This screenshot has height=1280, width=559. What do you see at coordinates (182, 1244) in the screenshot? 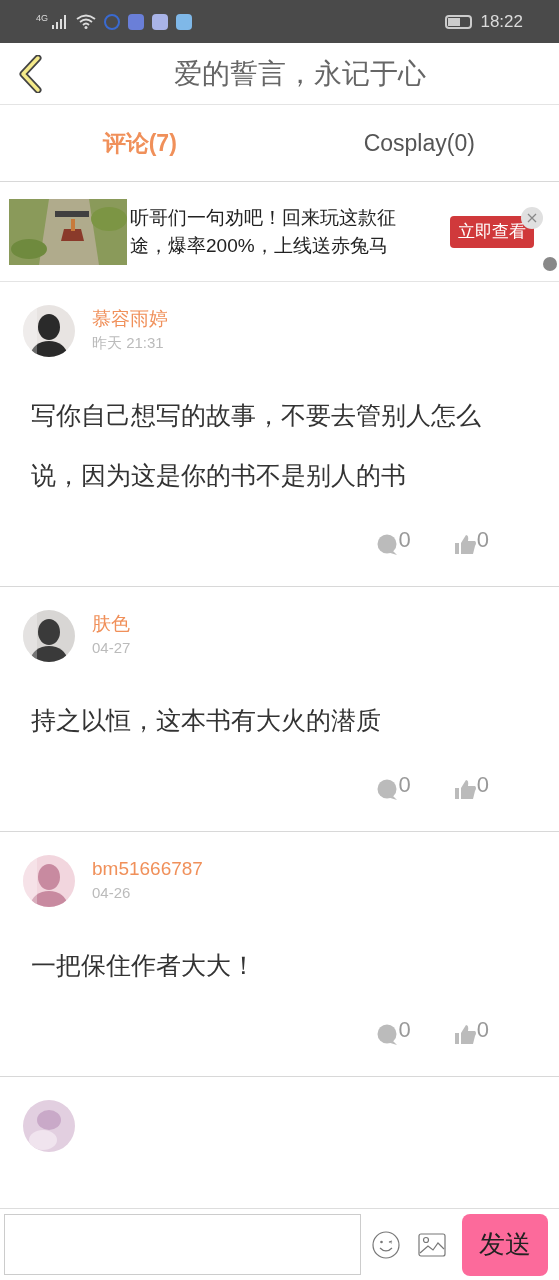
I see `comment-input` at bounding box center [182, 1244].